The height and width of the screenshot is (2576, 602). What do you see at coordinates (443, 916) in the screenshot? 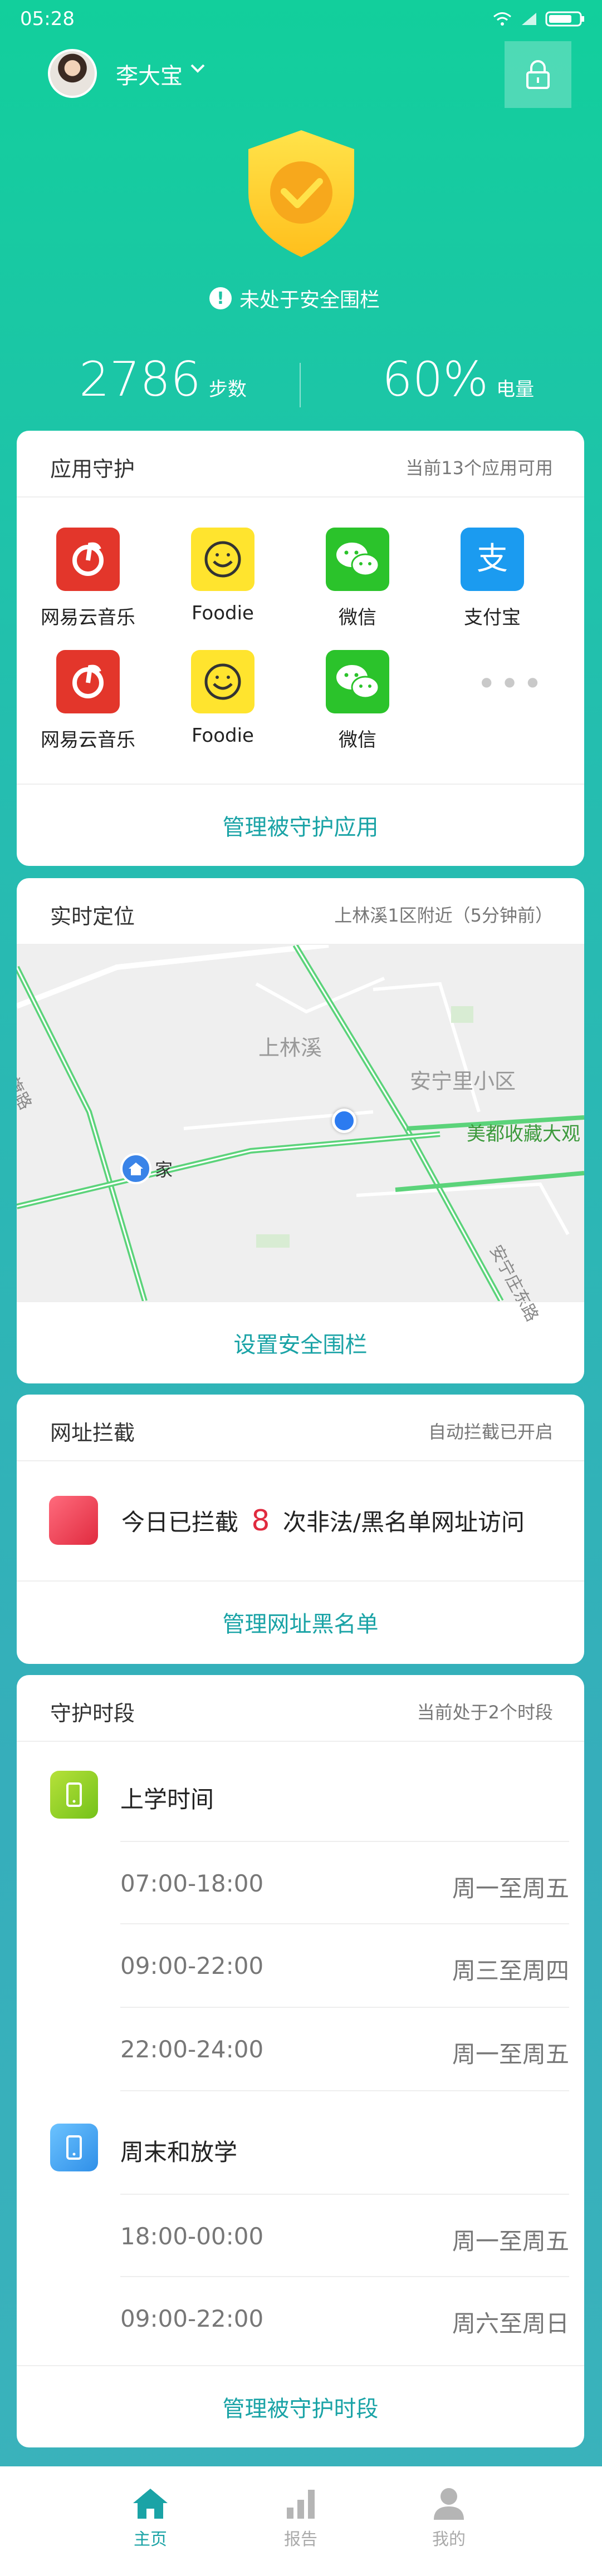
I see `location-subtitle: 上林溪1区附近（5分钟前）` at bounding box center [443, 916].